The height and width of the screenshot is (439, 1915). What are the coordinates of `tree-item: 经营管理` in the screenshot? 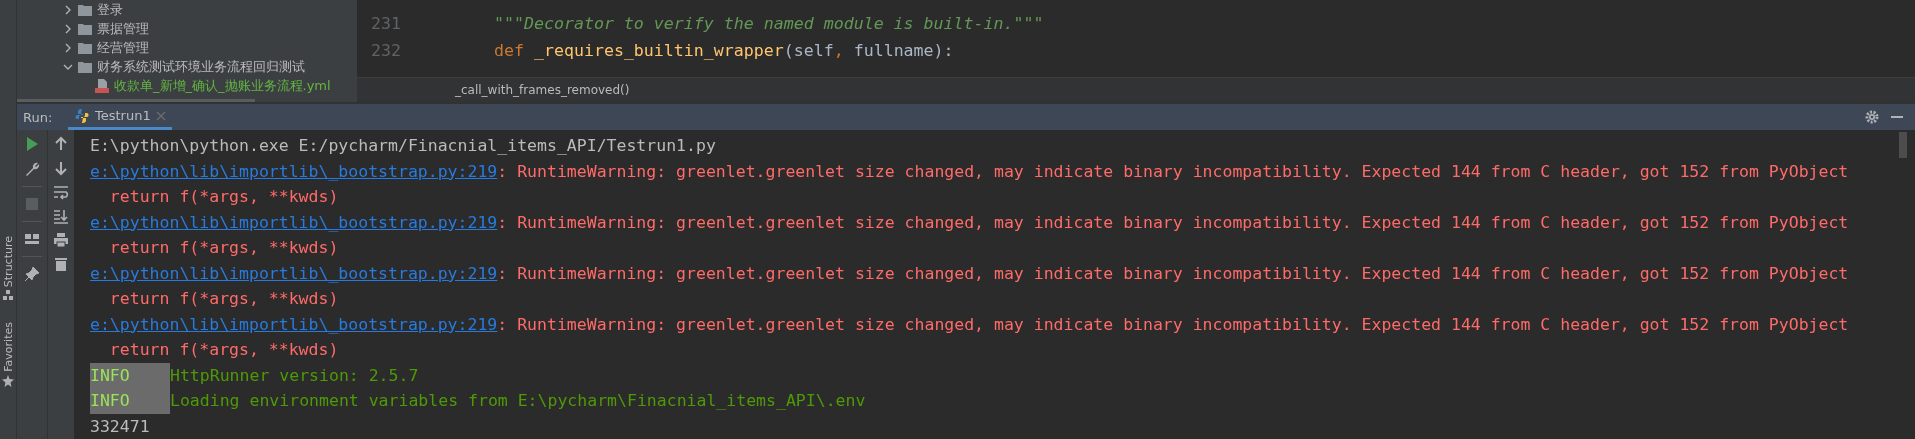 It's located at (123, 47).